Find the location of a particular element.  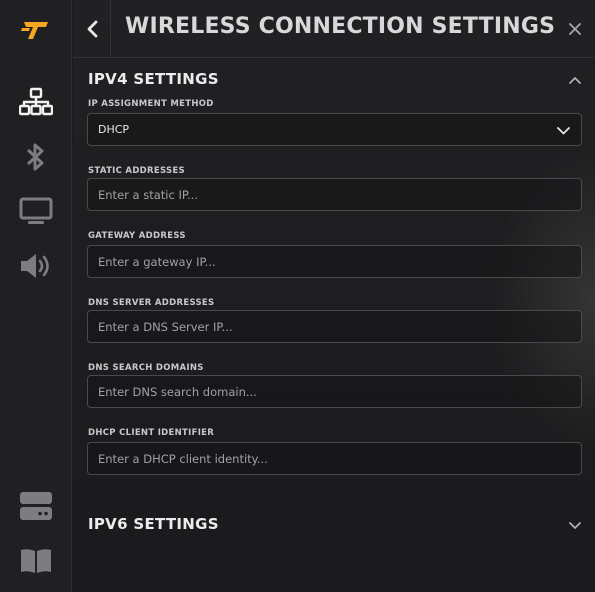

ipv4-section-title: IPV4 SETTINGS is located at coordinates (153, 79).